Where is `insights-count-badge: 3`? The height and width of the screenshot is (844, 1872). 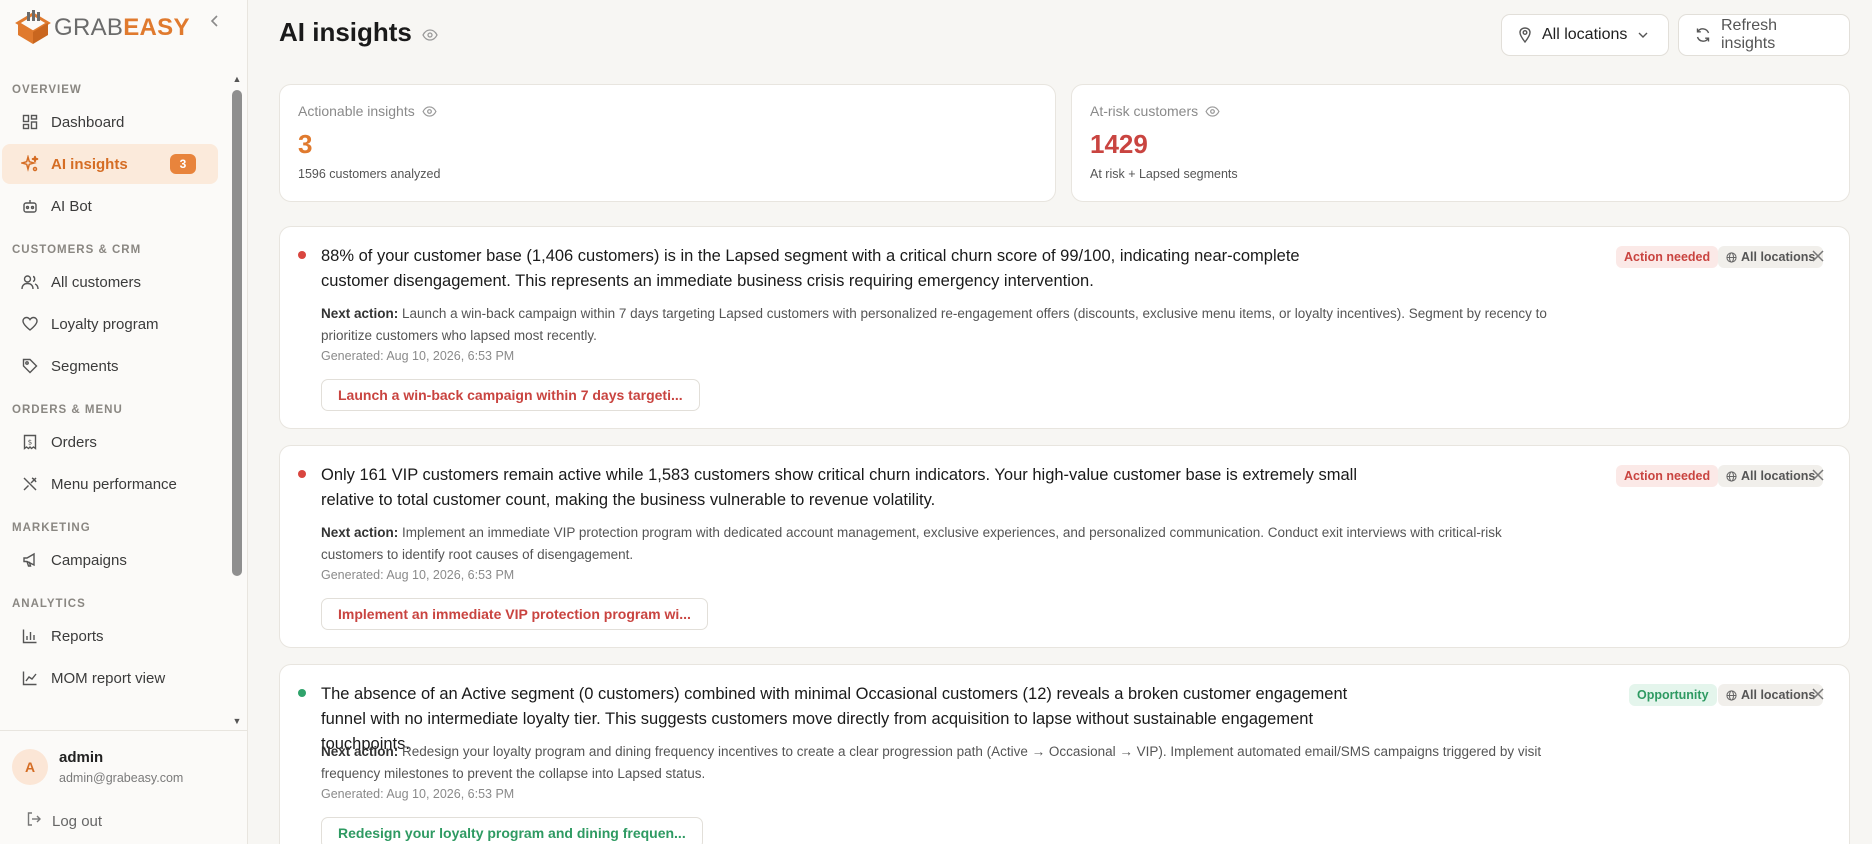 insights-count-badge: 3 is located at coordinates (183, 164).